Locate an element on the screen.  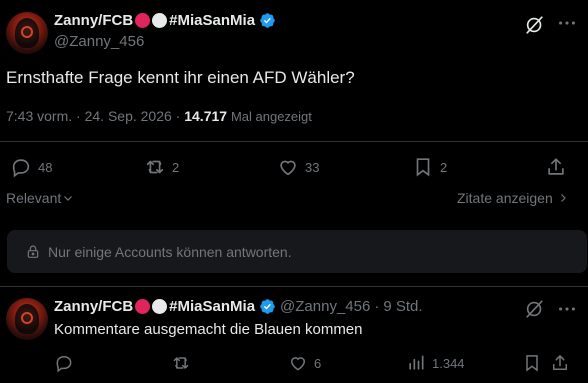
reply-button: 48 is located at coordinates (31, 167).